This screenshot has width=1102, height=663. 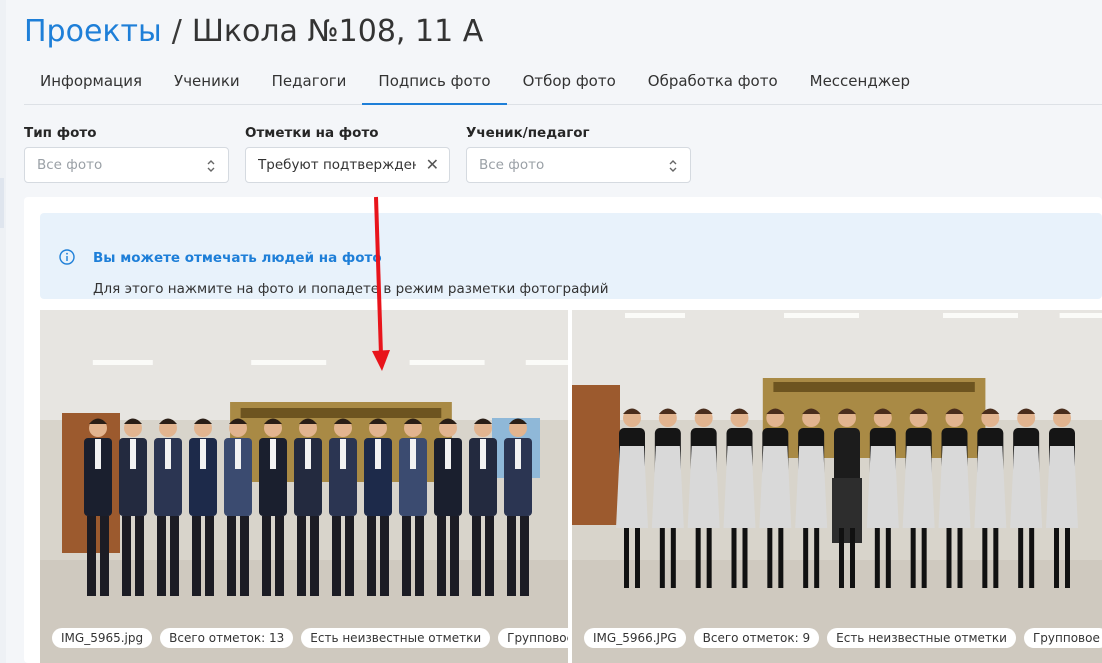 What do you see at coordinates (91, 82) in the screenshot?
I see `tab-info: Информация` at bounding box center [91, 82].